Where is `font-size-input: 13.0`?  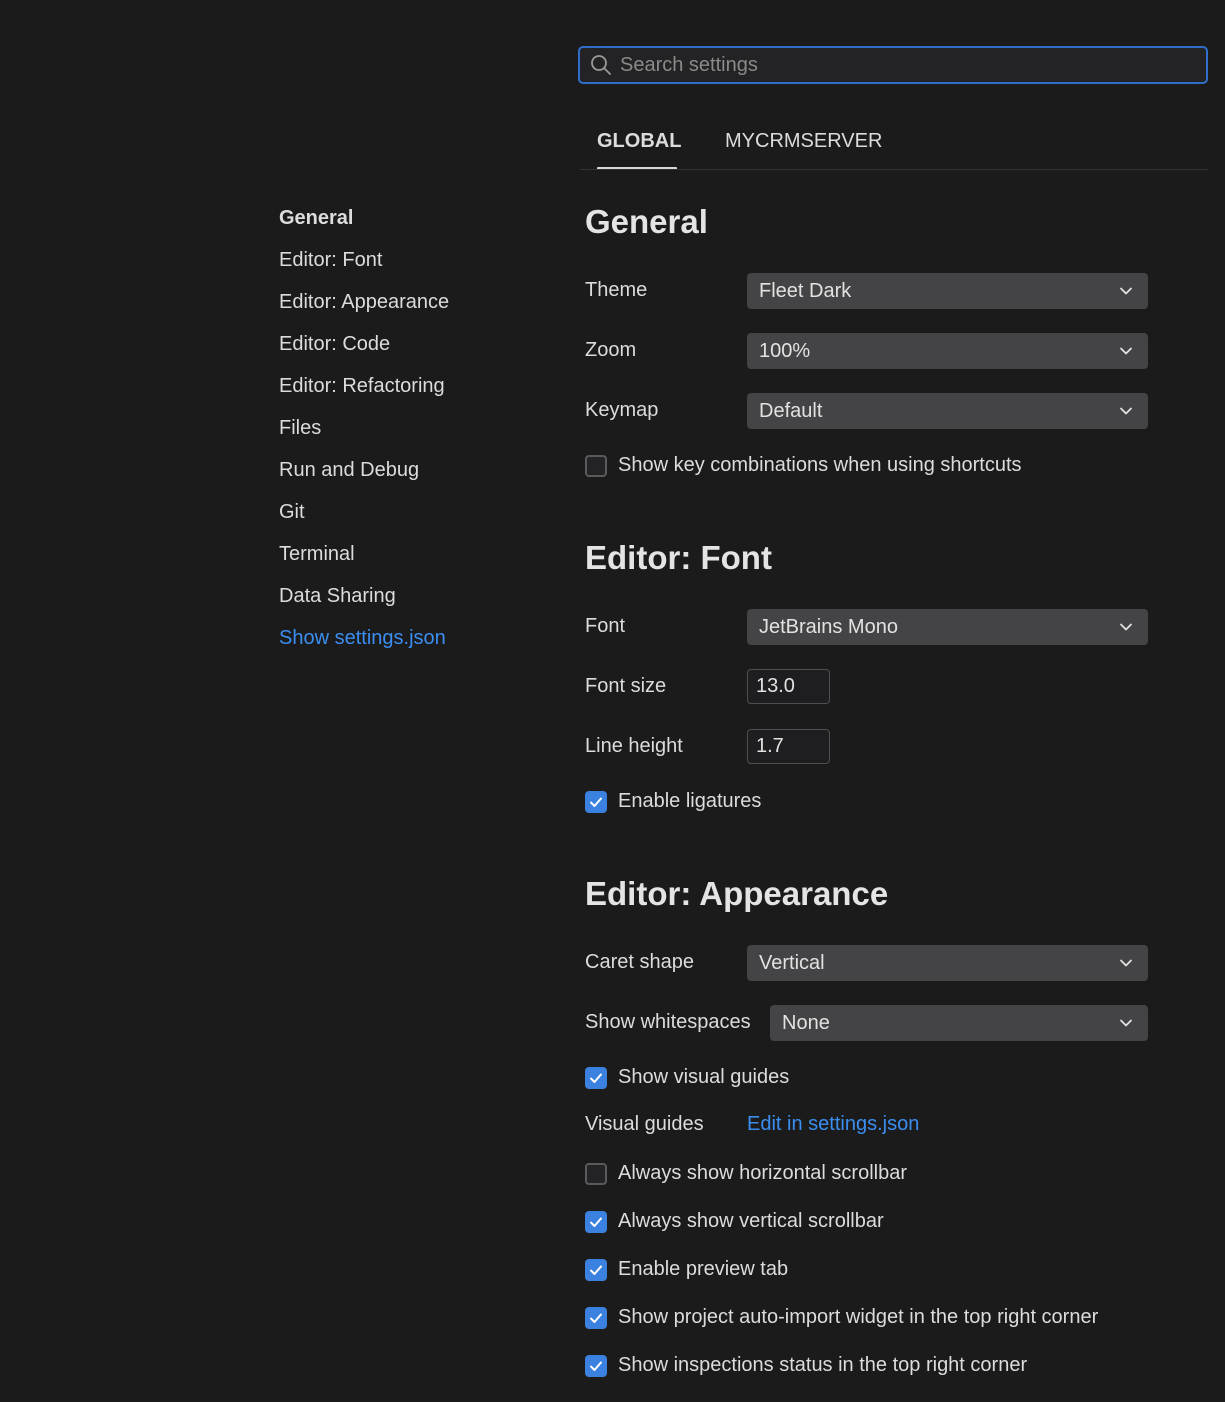
font-size-input: 13.0 is located at coordinates (788, 686).